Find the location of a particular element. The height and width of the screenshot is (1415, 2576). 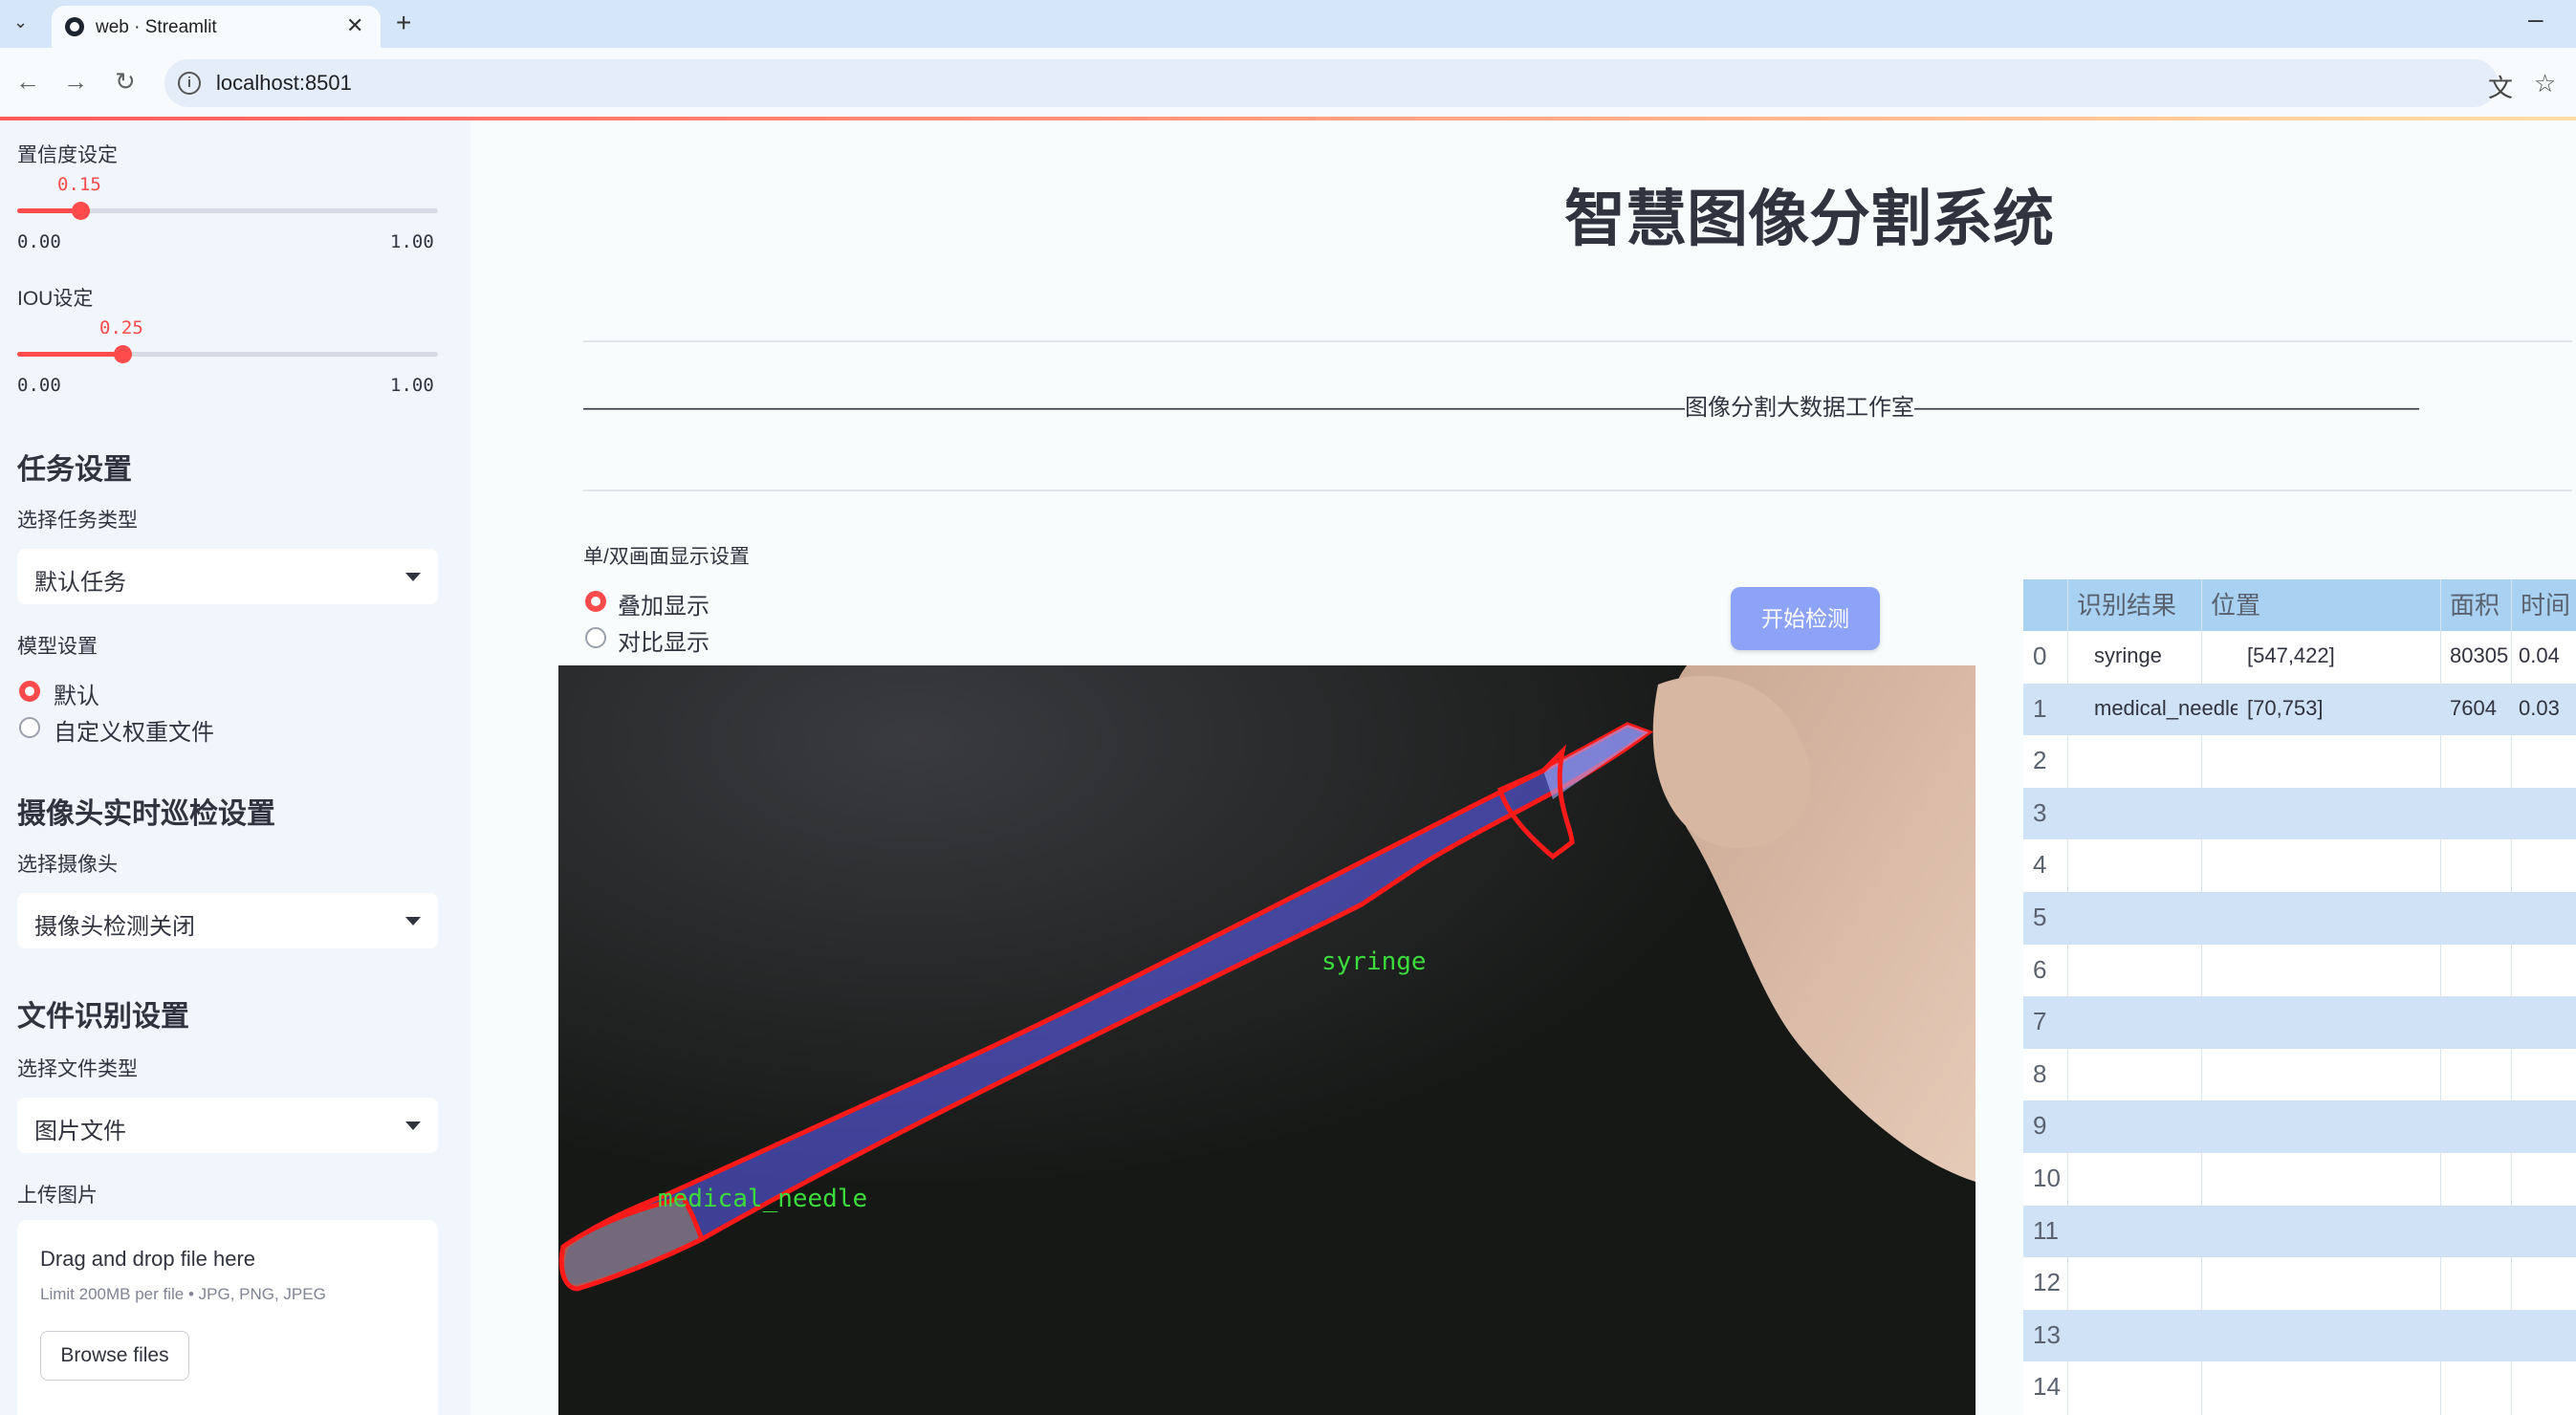

model-custom-radio is located at coordinates (29, 727).